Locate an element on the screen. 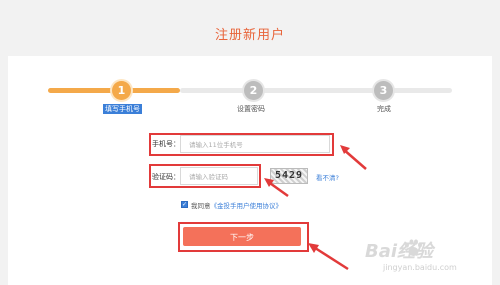 Image resolution: width=500 pixels, height=285 pixels. refresh-captcha-link: 看不清? is located at coordinates (327, 177).